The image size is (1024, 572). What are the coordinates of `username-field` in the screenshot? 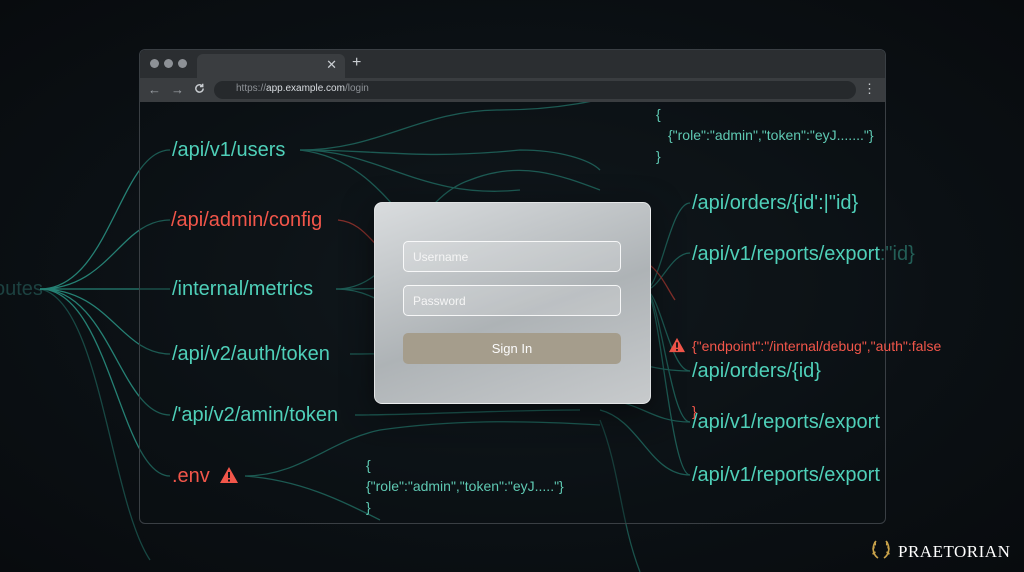 It's located at (512, 256).